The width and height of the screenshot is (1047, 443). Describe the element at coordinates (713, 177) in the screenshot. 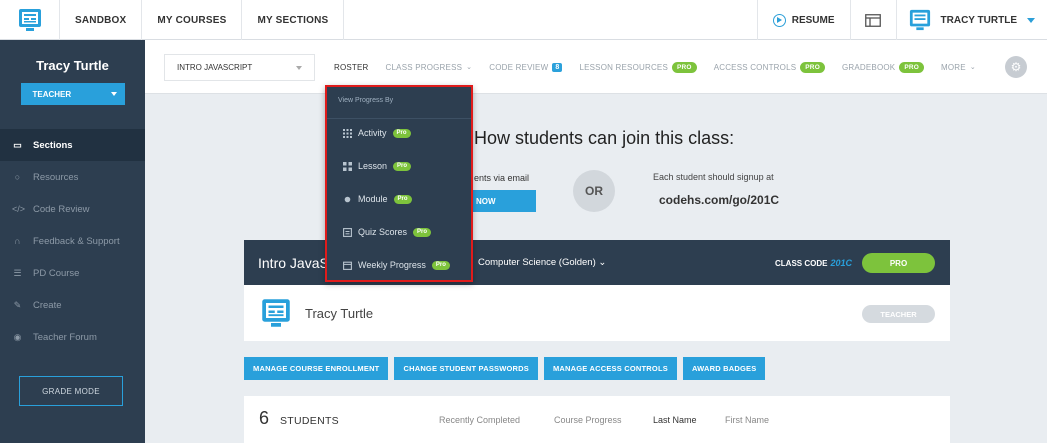

I see `signup-instructions: Each student should signup at` at that location.